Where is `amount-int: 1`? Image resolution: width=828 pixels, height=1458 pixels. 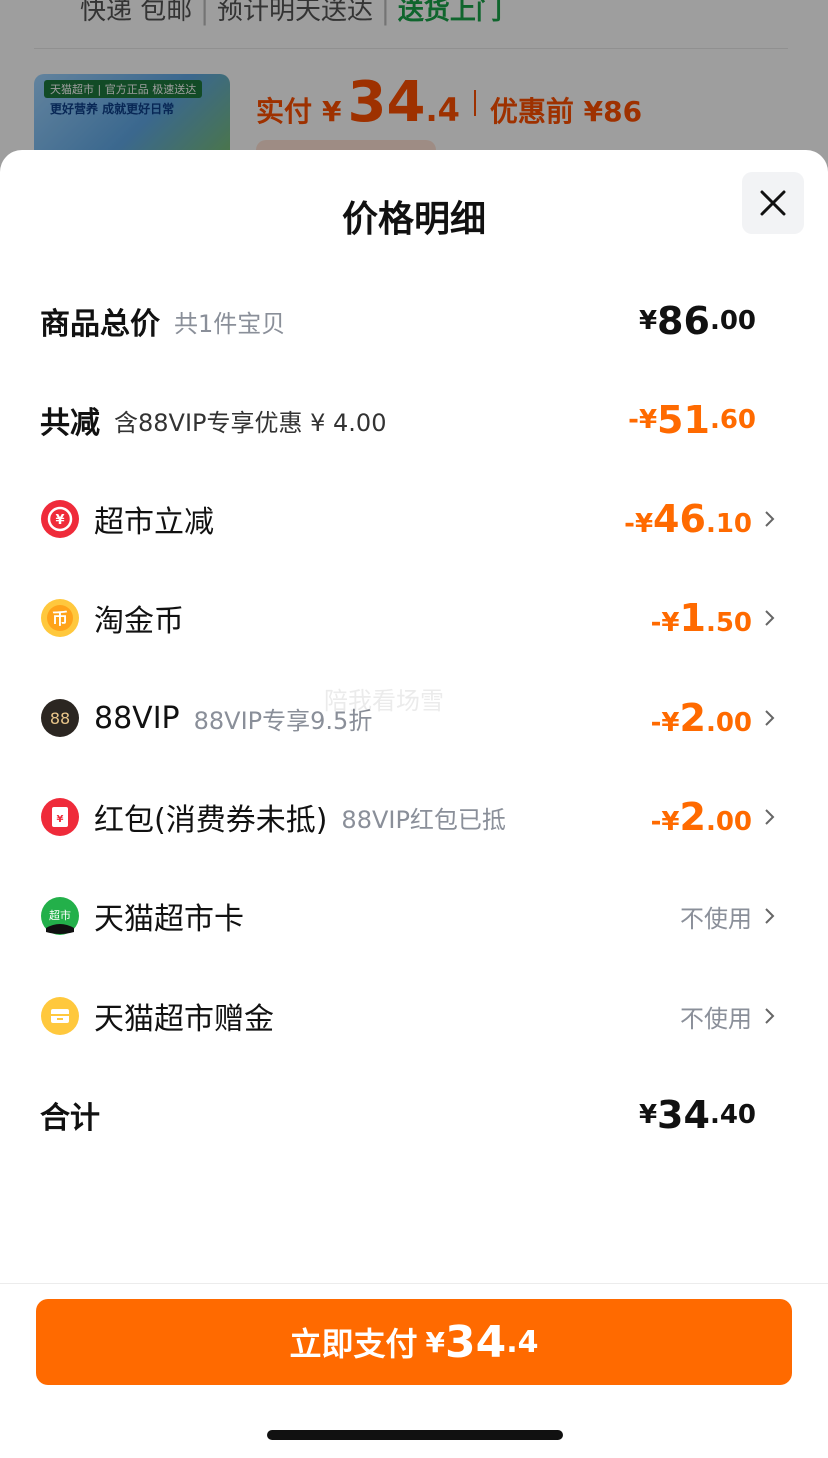 amount-int: 1 is located at coordinates (692, 618).